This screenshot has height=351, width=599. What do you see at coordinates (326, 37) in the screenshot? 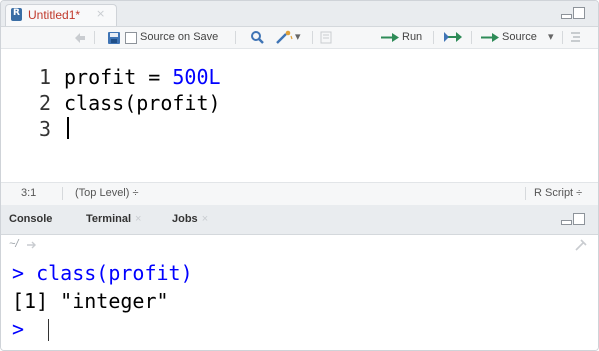
I see `compile-report-icon` at bounding box center [326, 37].